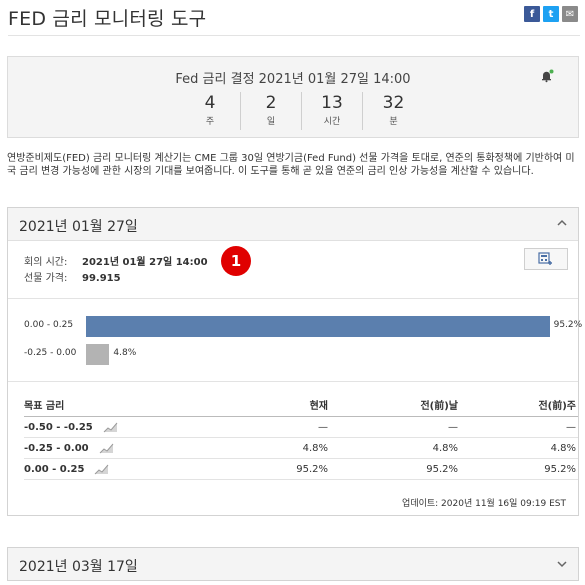  Describe the element at coordinates (49, 325) in the screenshot. I see `bar-category-label: 0.00 - 0.25` at that location.